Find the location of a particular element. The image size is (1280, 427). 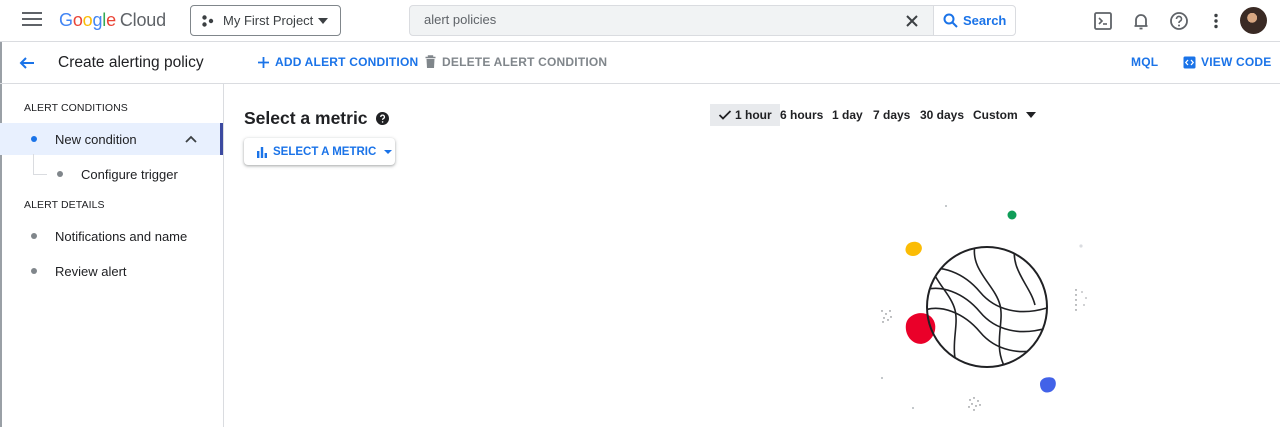

back-arrow-icon is located at coordinates (27, 63).